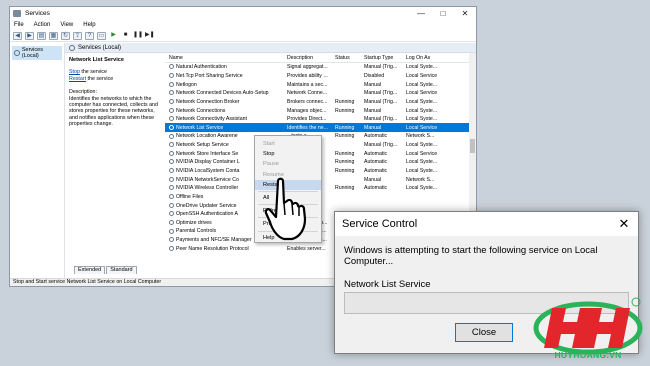  What do you see at coordinates (443, 13) in the screenshot?
I see `maximize-button: □` at bounding box center [443, 13].